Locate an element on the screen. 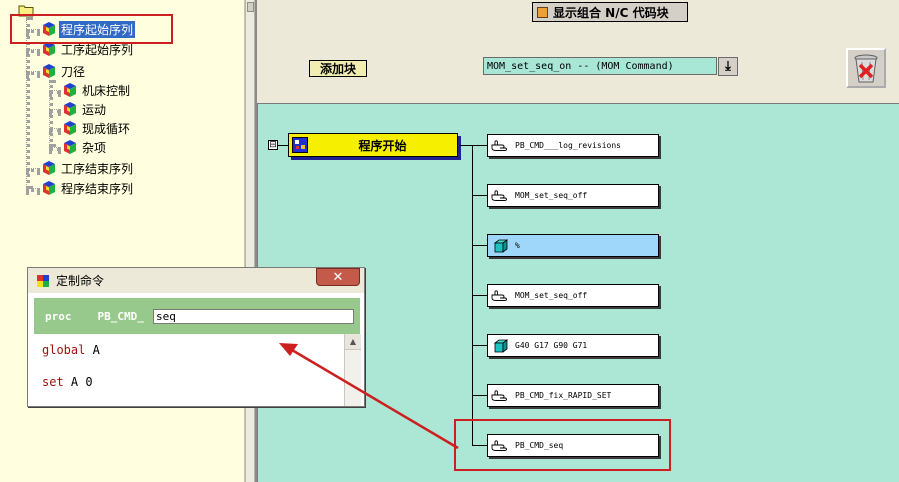 Image resolution: width=899 pixels, height=482 pixels. tree-item-motion: 运动 is located at coordinates (85, 109).